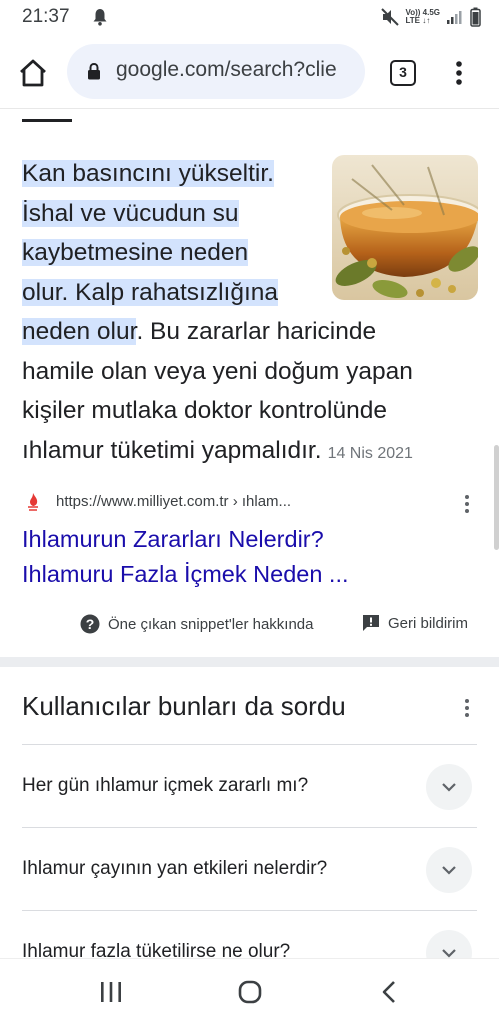 Image resolution: width=499 pixels, height=1025 pixels. I want to click on browser-toolbar: google.com/search?clie 3, so click(249, 72).